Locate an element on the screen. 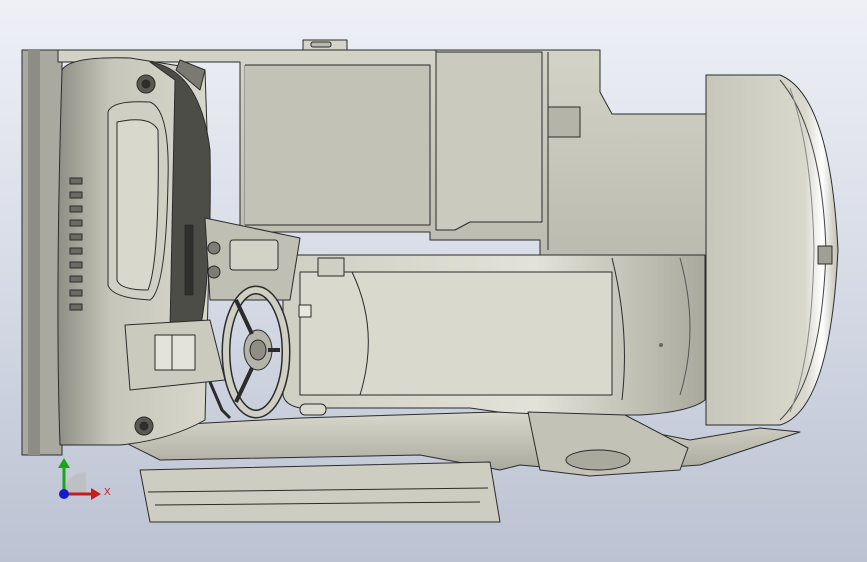 The image size is (867, 562). seat-buckle is located at coordinates (331, 267).